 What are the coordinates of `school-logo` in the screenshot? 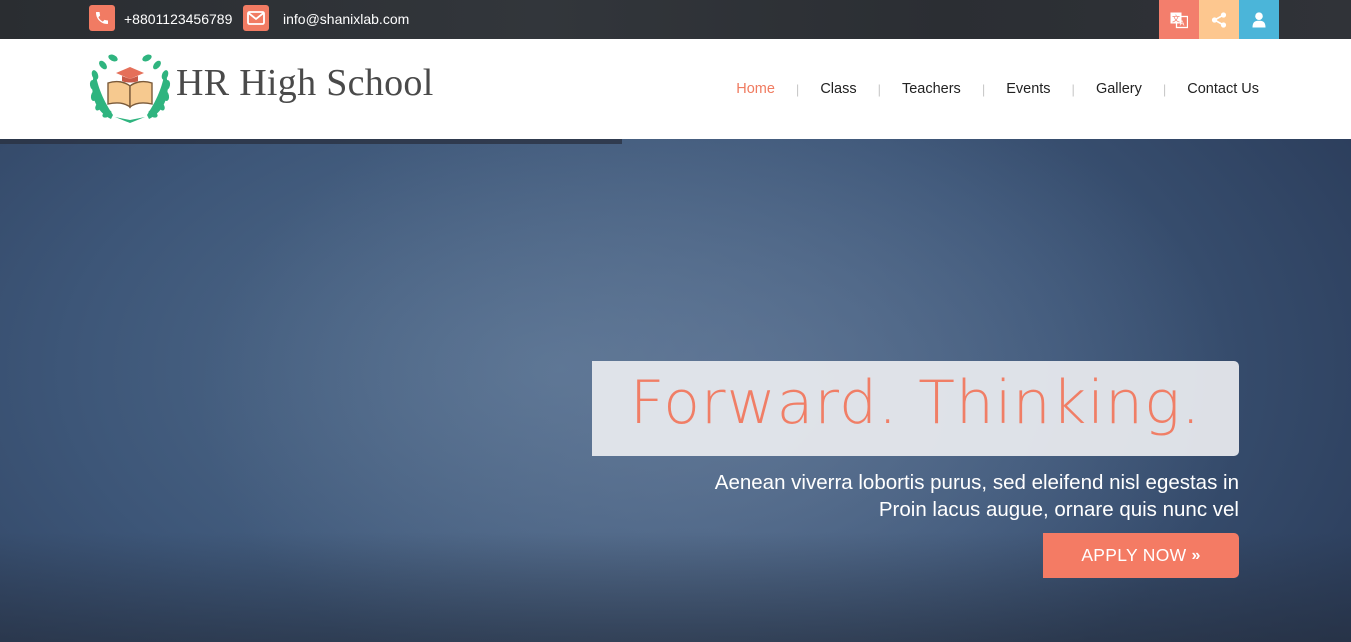 It's located at (130, 89).